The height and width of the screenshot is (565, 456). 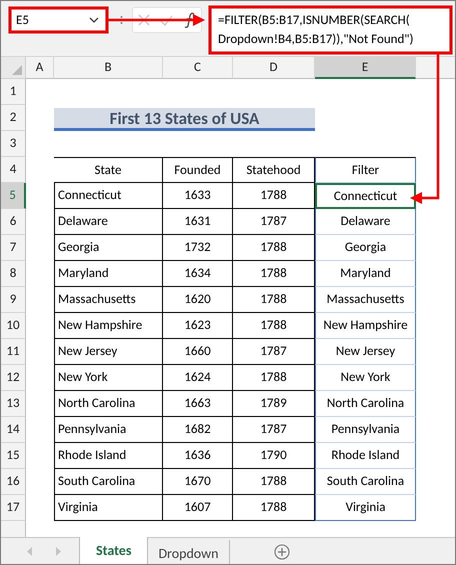 I want to click on column-heading: Filter, so click(x=365, y=170).